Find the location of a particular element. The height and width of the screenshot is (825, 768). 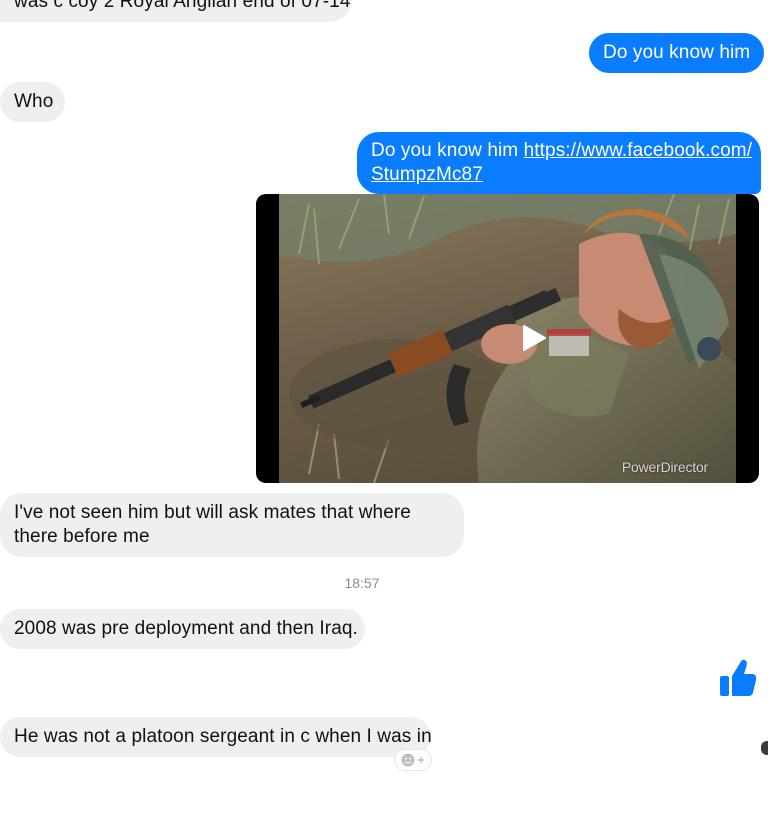

message-timestamp: 18:57 is located at coordinates (362, 583).